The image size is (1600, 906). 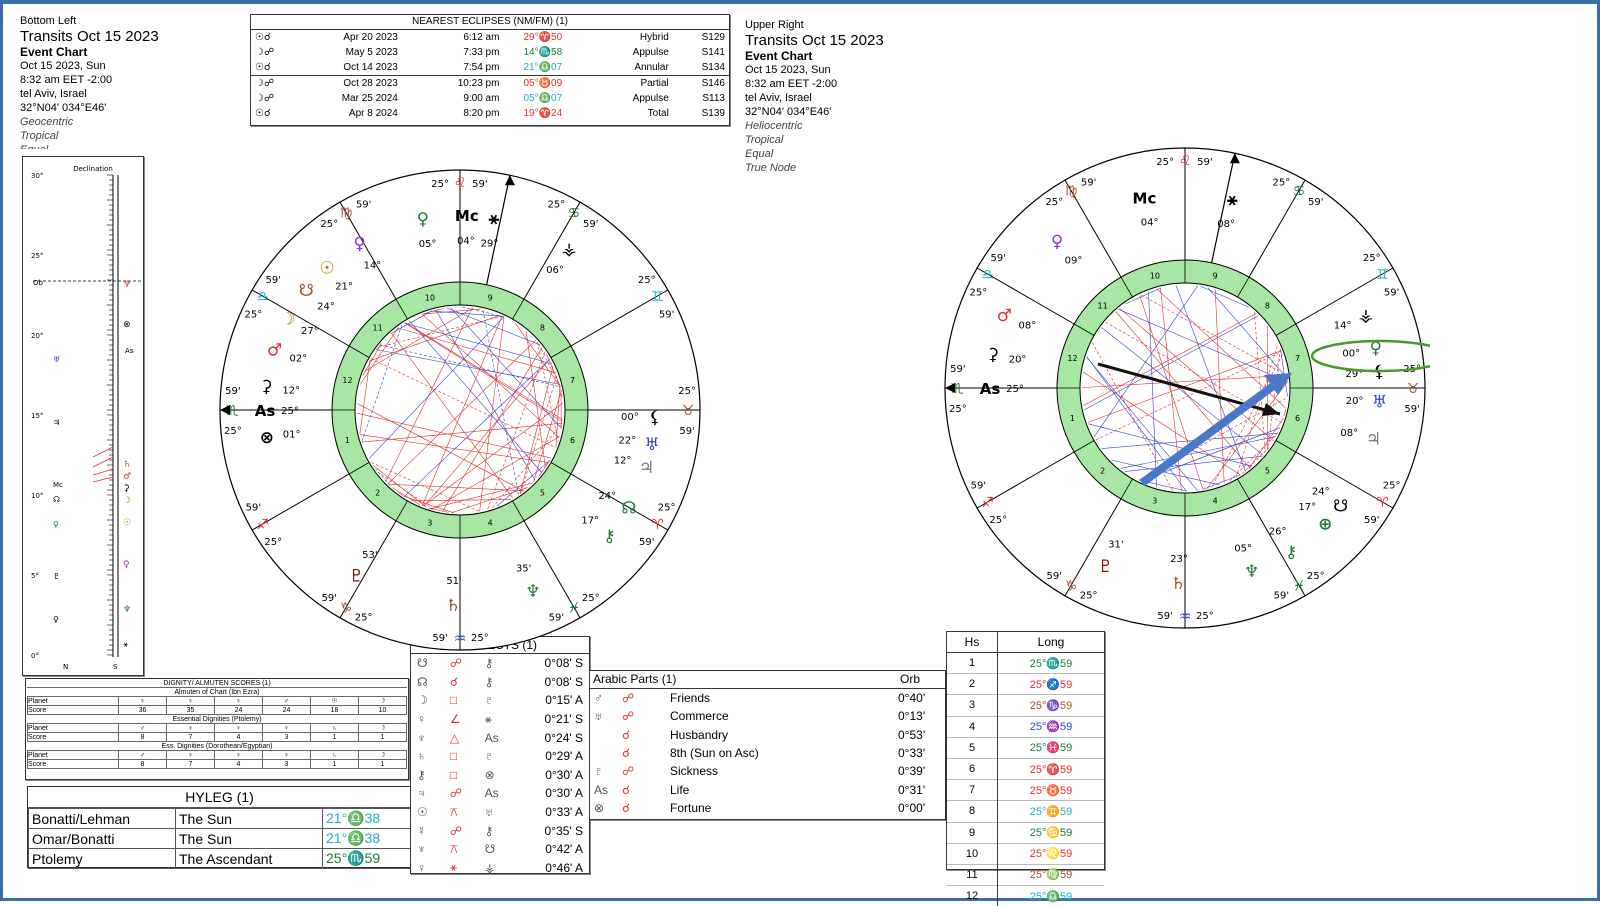 What do you see at coordinates (102, 839) in the screenshot?
I see `hyleg-method: Omar/Bonatti` at bounding box center [102, 839].